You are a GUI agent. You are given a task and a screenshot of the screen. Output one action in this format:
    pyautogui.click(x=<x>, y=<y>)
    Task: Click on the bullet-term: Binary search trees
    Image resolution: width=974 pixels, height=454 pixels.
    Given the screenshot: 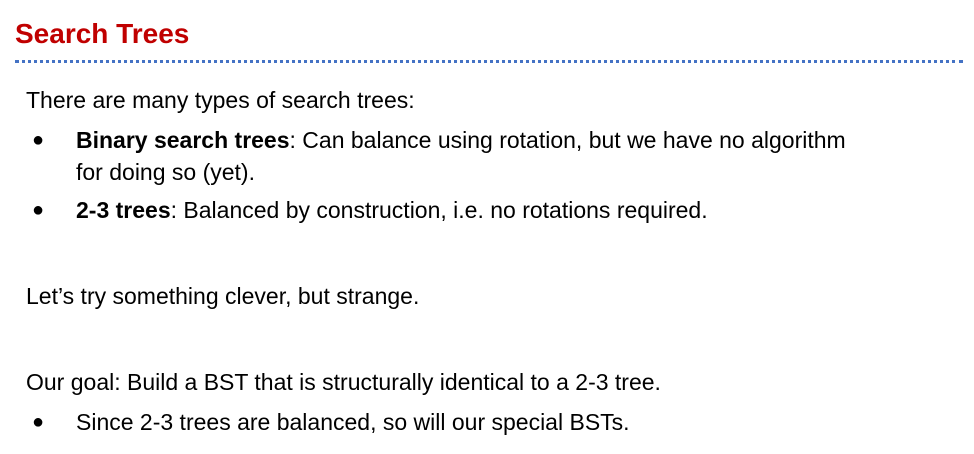 What is the action you would take?
    pyautogui.click(x=183, y=140)
    